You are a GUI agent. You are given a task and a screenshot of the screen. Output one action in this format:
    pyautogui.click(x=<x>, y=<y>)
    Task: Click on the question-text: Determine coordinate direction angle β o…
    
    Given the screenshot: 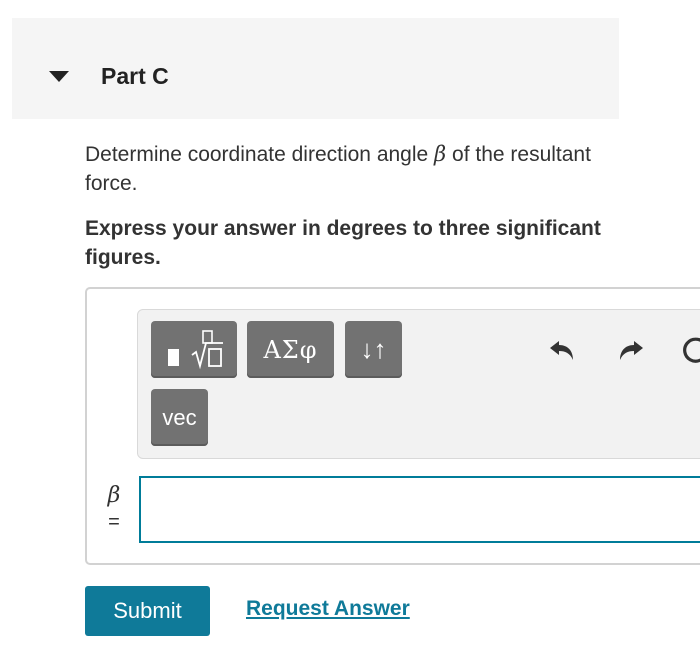 What is the action you would take?
    pyautogui.click(x=345, y=169)
    